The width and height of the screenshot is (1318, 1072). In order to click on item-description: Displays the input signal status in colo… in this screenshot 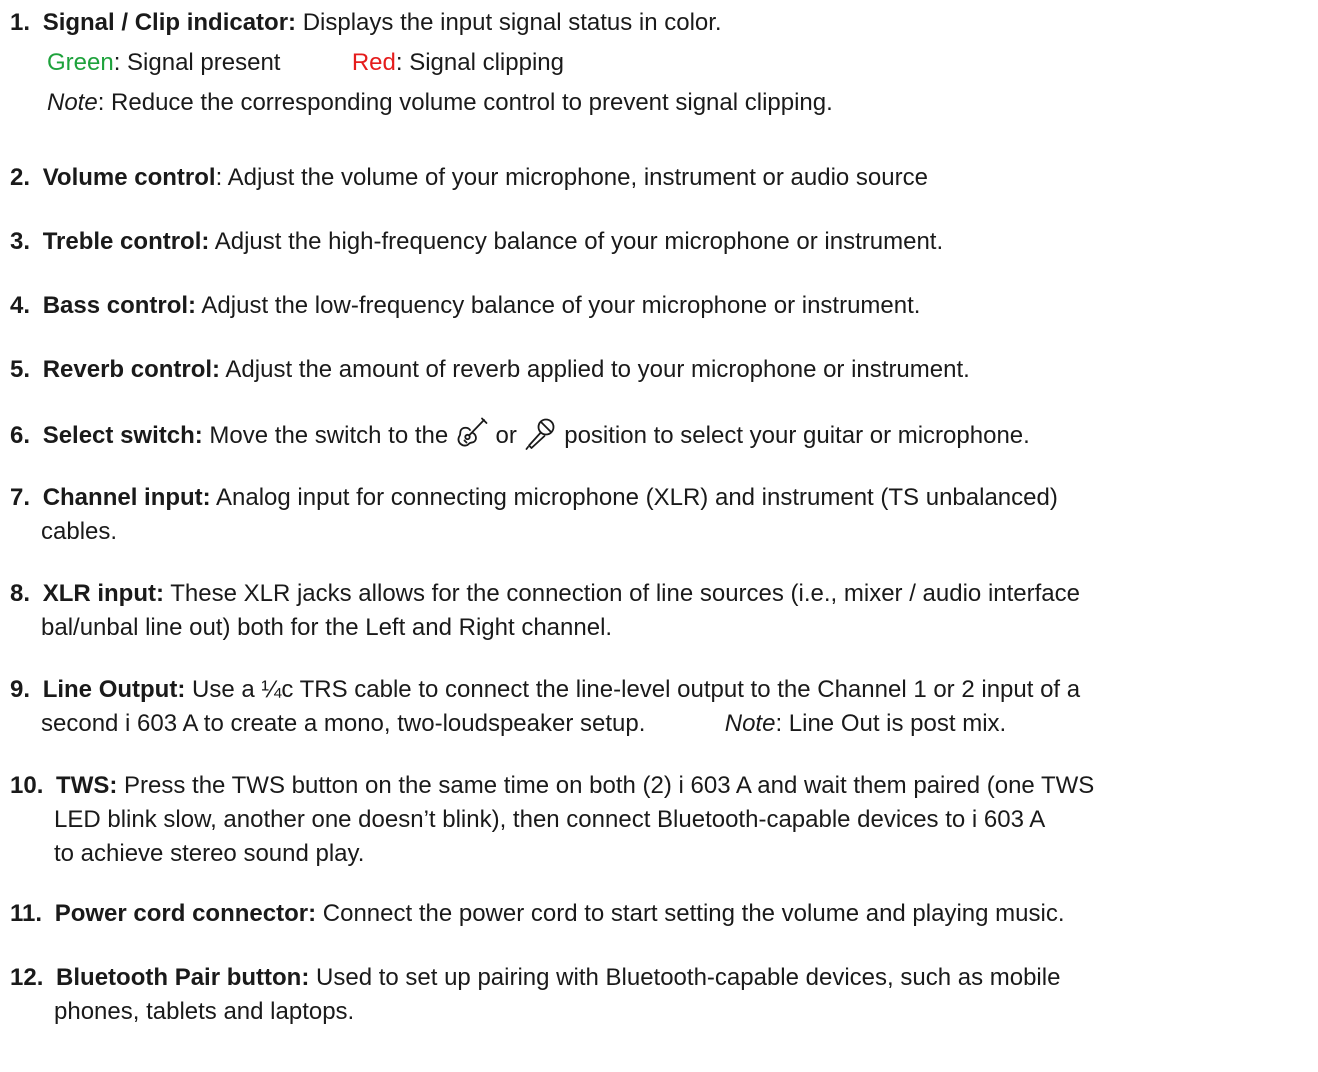, I will do `click(509, 22)`.